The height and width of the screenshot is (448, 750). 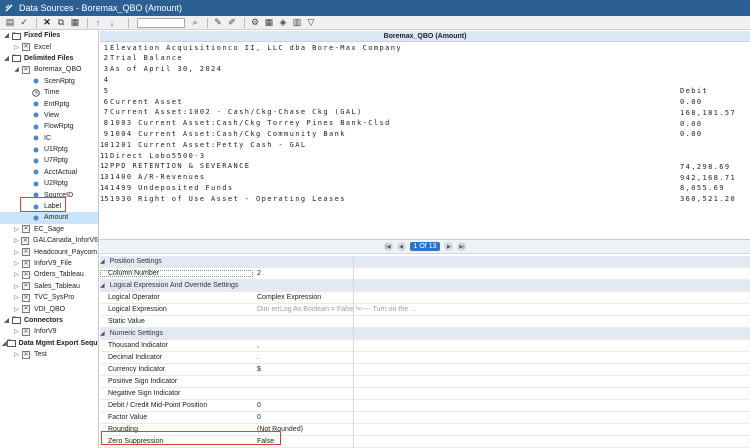 What do you see at coordinates (449, 246) in the screenshot?
I see `next-page-button: ▶` at bounding box center [449, 246].